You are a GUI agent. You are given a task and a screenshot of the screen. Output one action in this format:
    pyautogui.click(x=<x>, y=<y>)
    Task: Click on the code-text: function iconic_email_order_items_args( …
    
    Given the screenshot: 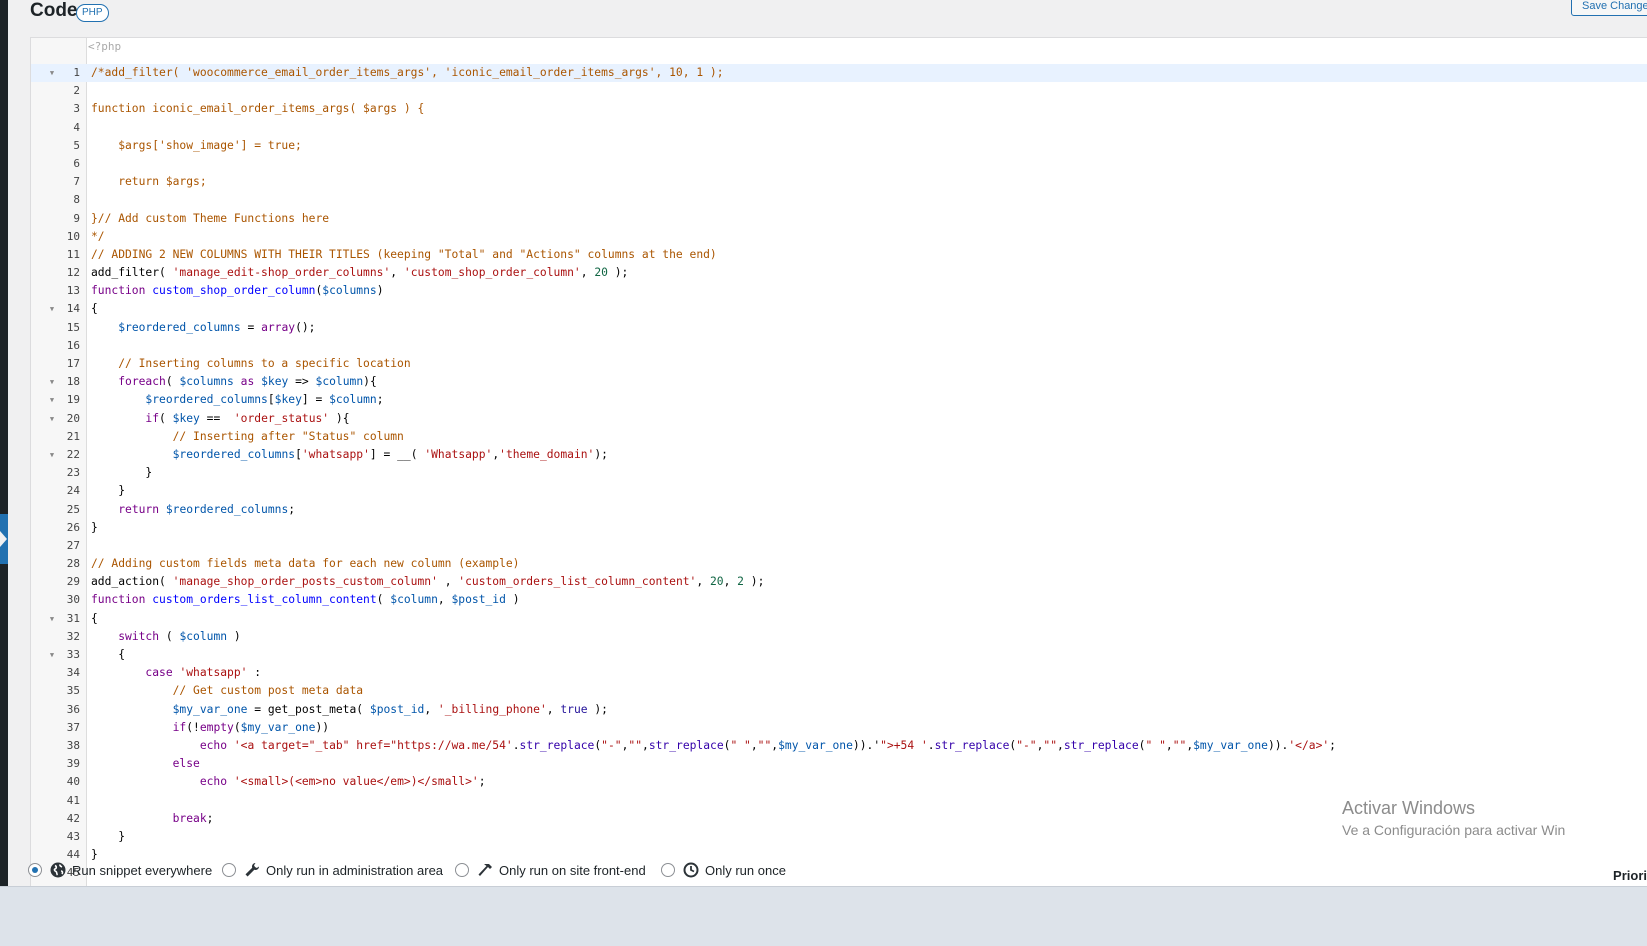 What is the action you would take?
    pyautogui.click(x=257, y=109)
    